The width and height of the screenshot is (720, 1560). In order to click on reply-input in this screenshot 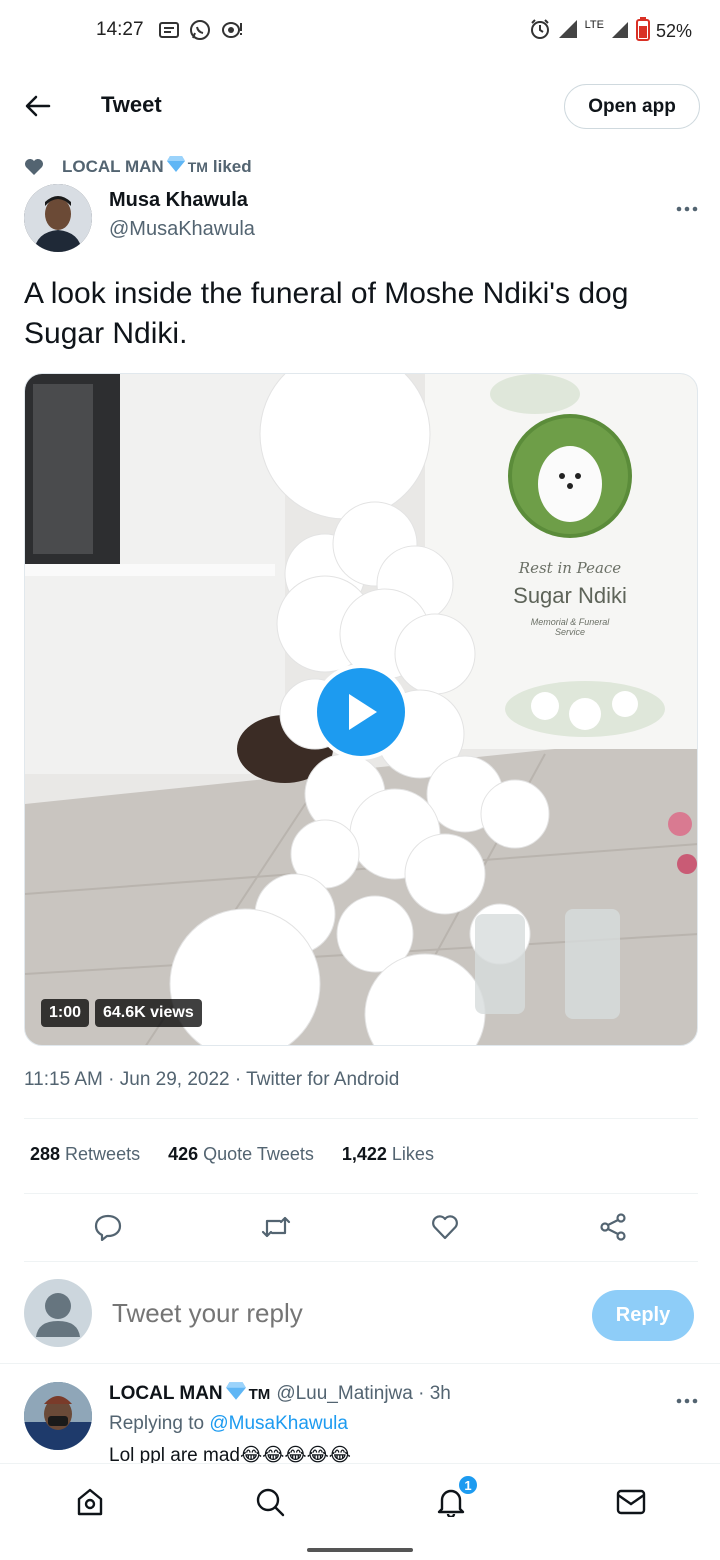, I will do `click(332, 1313)`.